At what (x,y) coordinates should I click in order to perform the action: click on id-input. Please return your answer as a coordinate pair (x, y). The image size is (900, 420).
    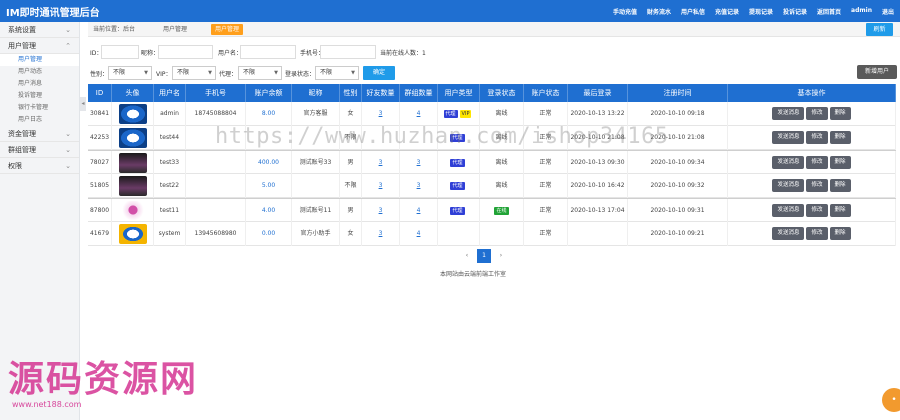
    Looking at the image, I should click on (120, 52).